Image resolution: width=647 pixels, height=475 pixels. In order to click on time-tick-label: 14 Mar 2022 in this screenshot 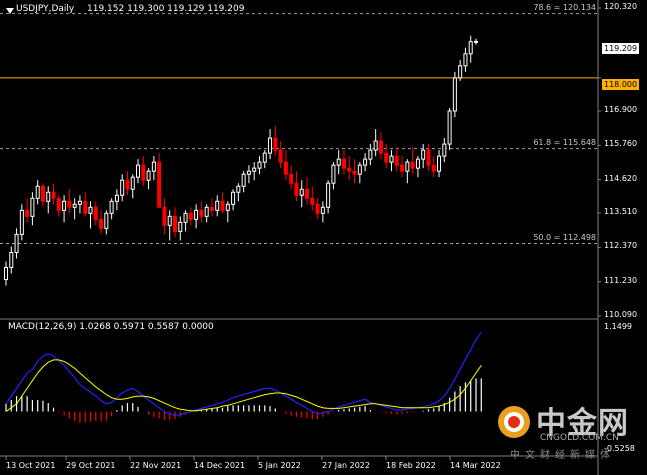, I will do `click(475, 465)`.